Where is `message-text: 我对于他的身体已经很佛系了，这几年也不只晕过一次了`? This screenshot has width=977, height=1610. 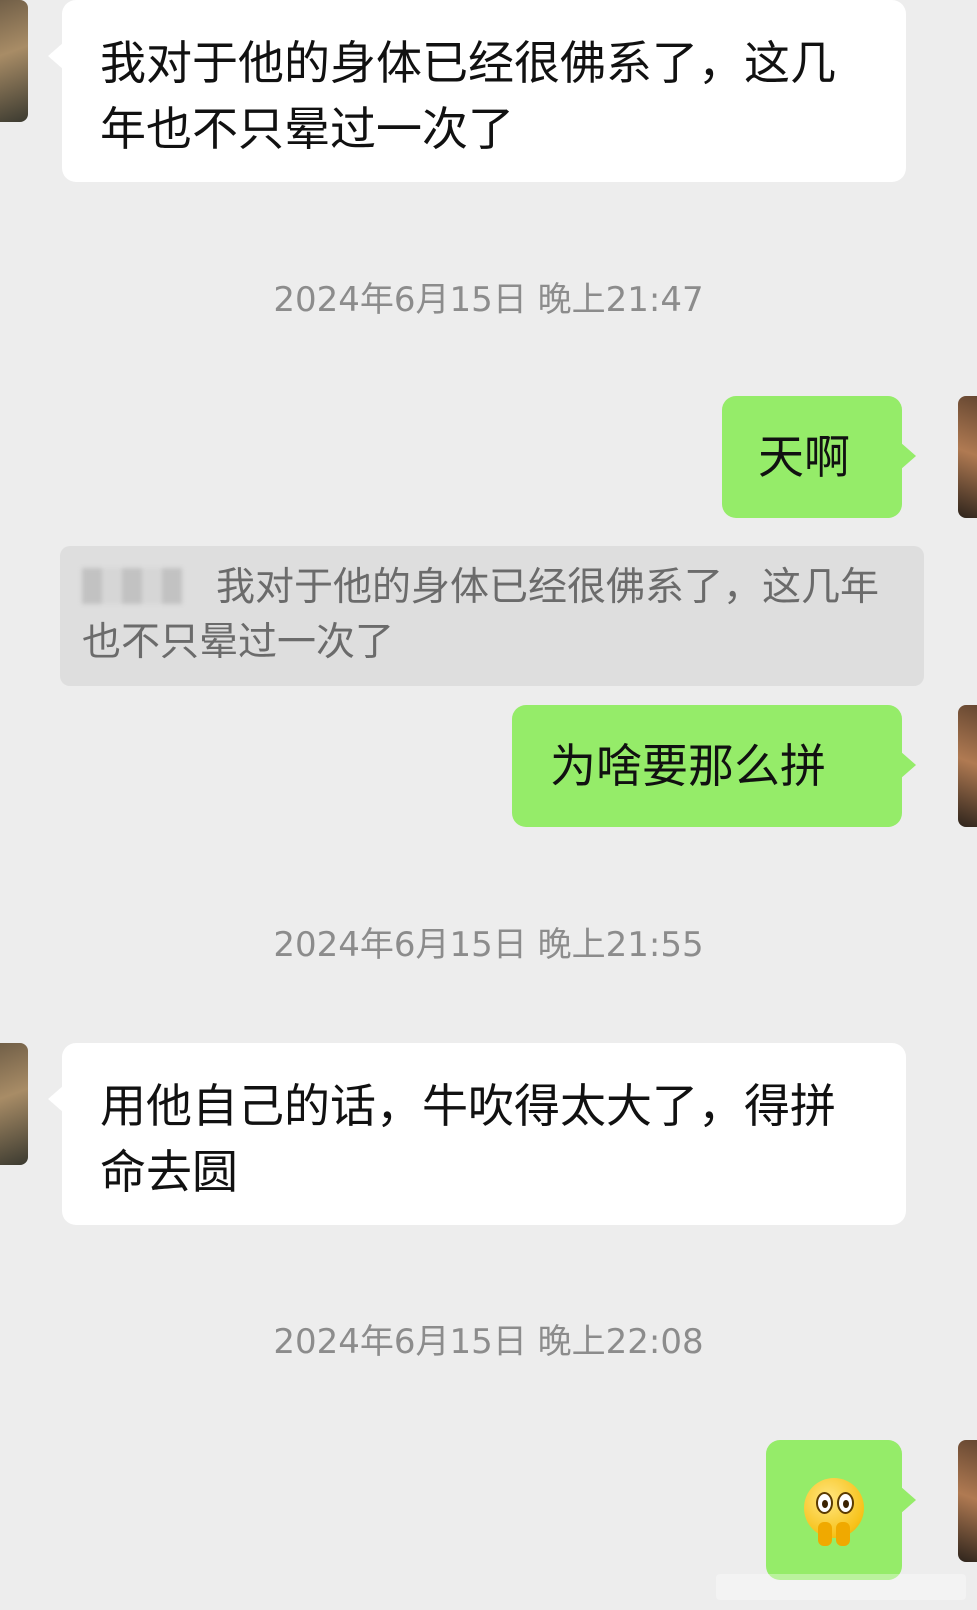
message-text: 我对于他的身体已经很佛系了，这几年也不只晕过一次了 is located at coordinates (468, 96).